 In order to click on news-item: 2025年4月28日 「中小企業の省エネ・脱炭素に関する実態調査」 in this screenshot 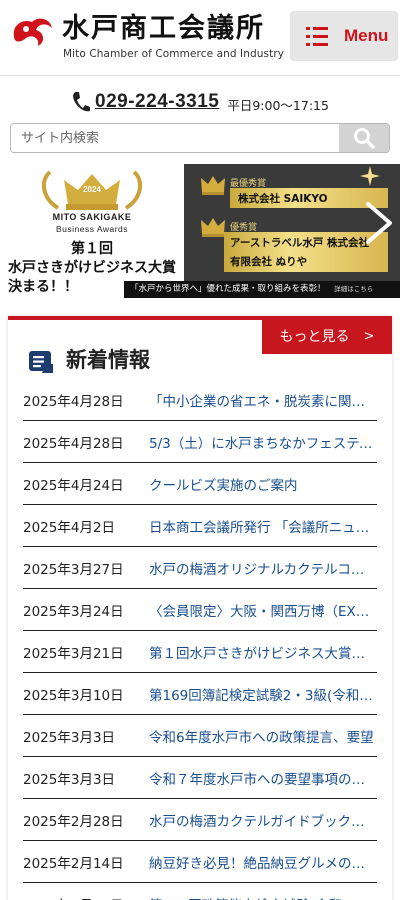, I will do `click(200, 400)`.